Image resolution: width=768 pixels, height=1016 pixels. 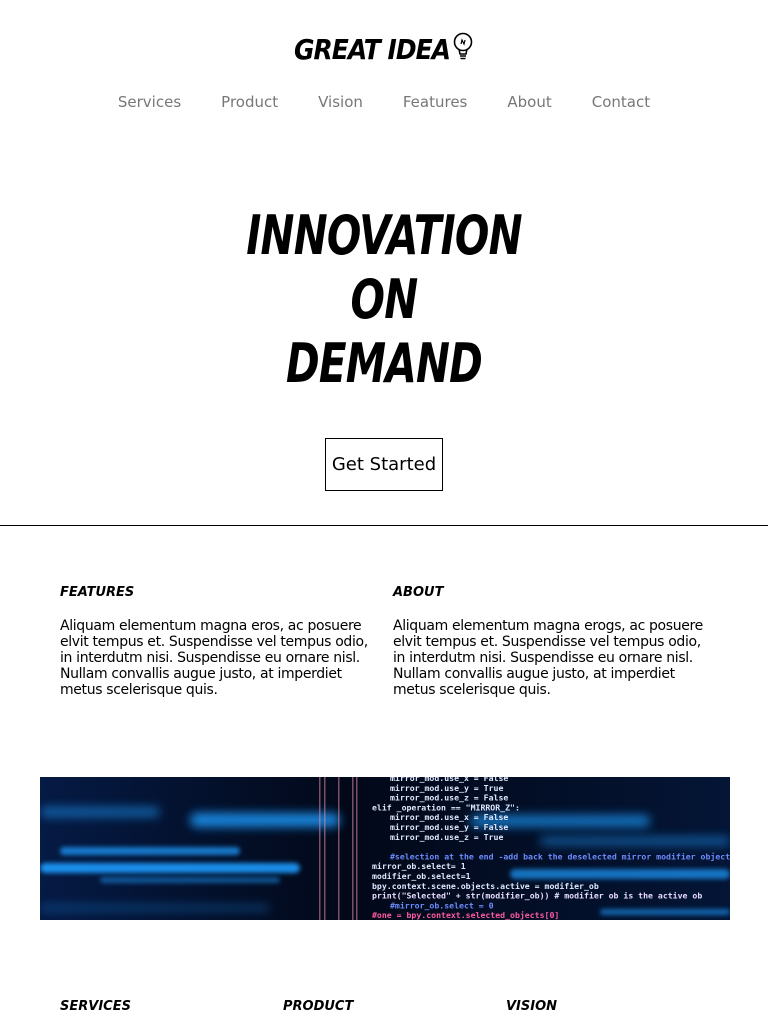 What do you see at coordinates (435, 102) in the screenshot?
I see `nav-features: Features` at bounding box center [435, 102].